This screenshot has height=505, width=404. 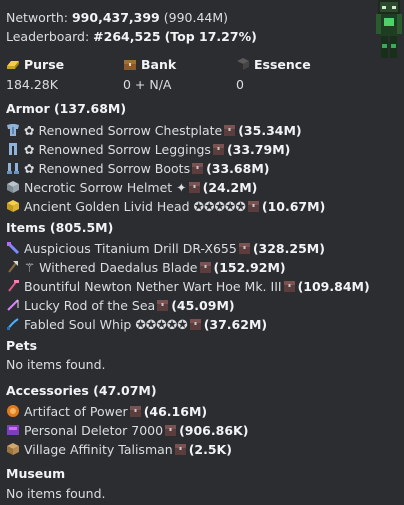 What do you see at coordinates (235, 324) in the screenshot?
I see `item-value: (37.62M)` at bounding box center [235, 324].